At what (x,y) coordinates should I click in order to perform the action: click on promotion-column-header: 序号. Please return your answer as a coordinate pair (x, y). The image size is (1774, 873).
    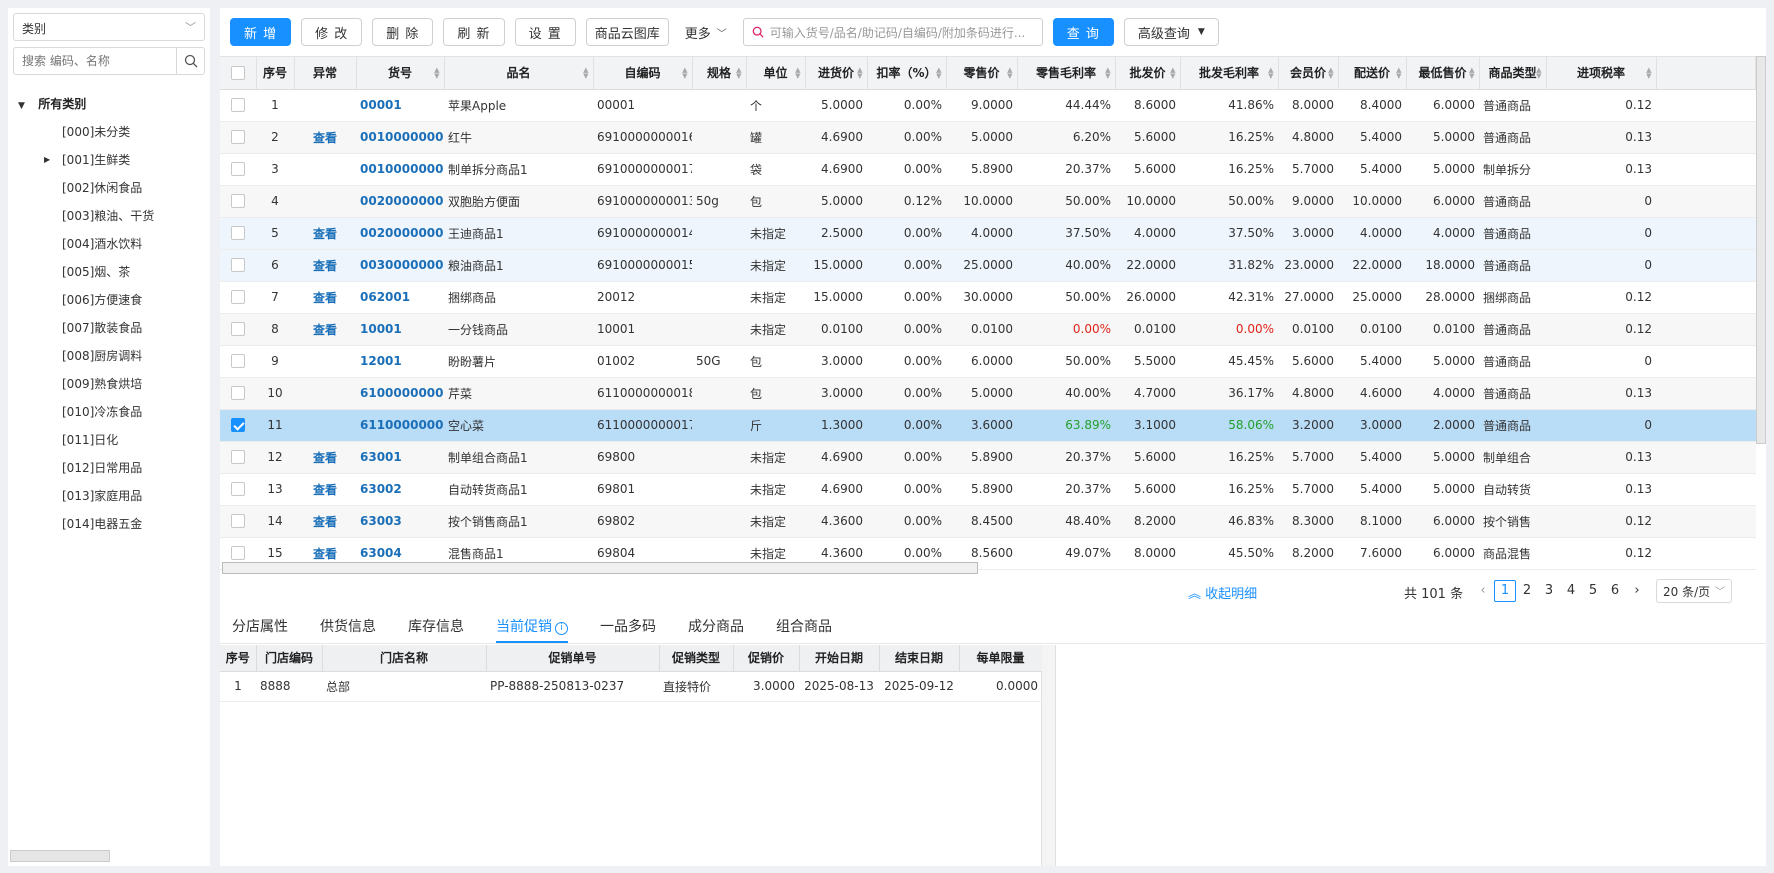
    Looking at the image, I should click on (238, 658).